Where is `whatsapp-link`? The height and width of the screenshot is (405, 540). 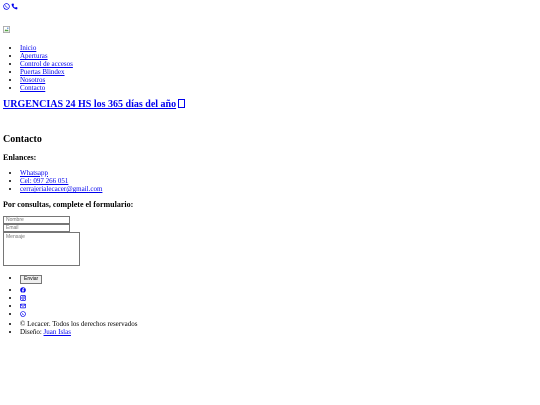
whatsapp-link is located at coordinates (6, 6).